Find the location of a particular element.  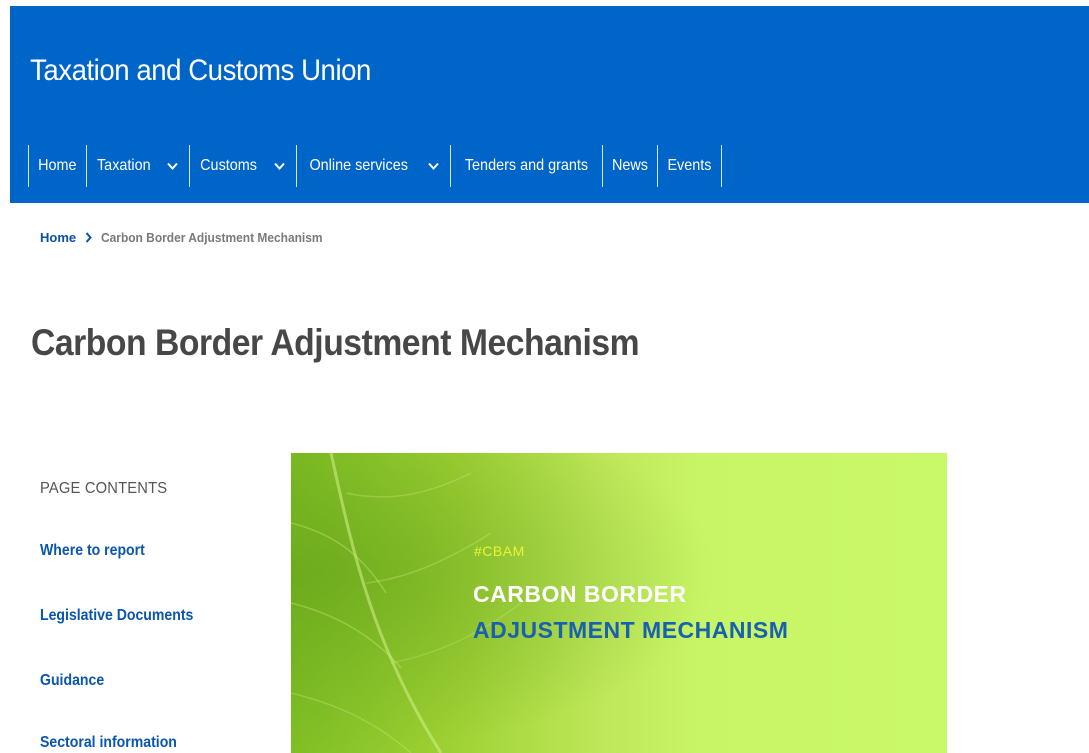

breadcrumb-home-link: Home is located at coordinates (58, 237).